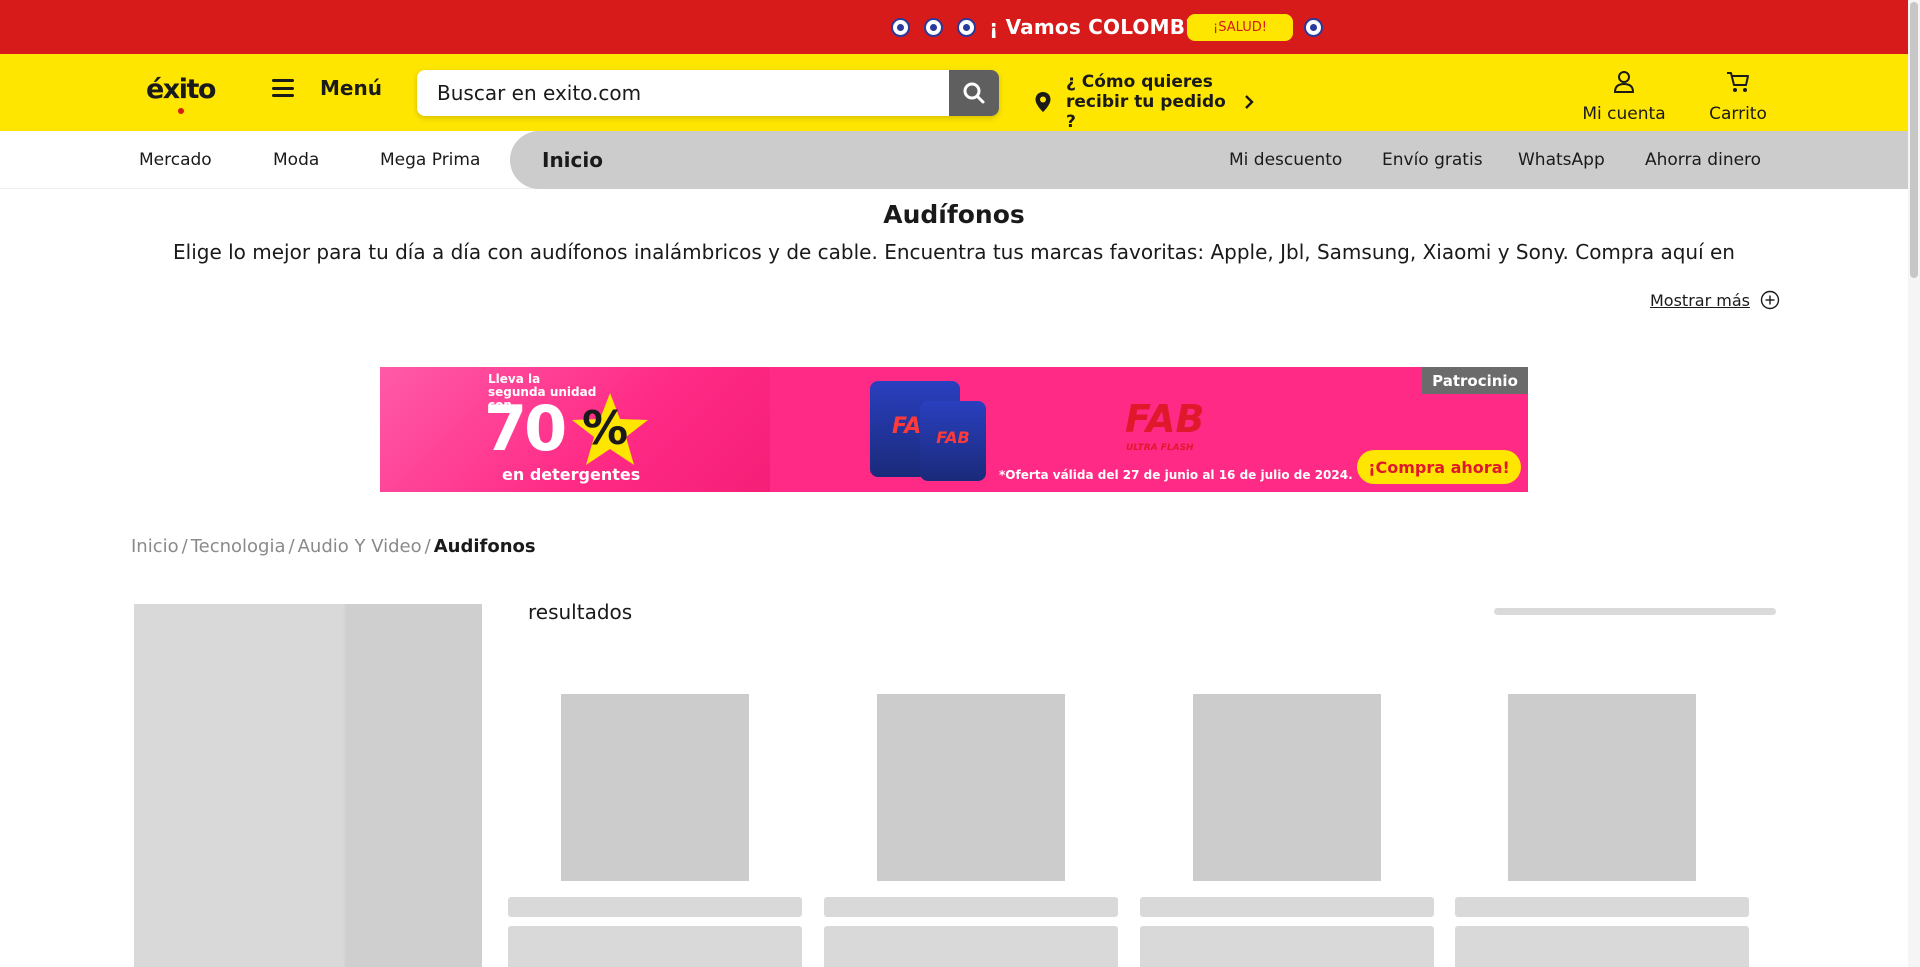  What do you see at coordinates (175, 160) in the screenshot?
I see `nav-item-mercado: Mercado` at bounding box center [175, 160].